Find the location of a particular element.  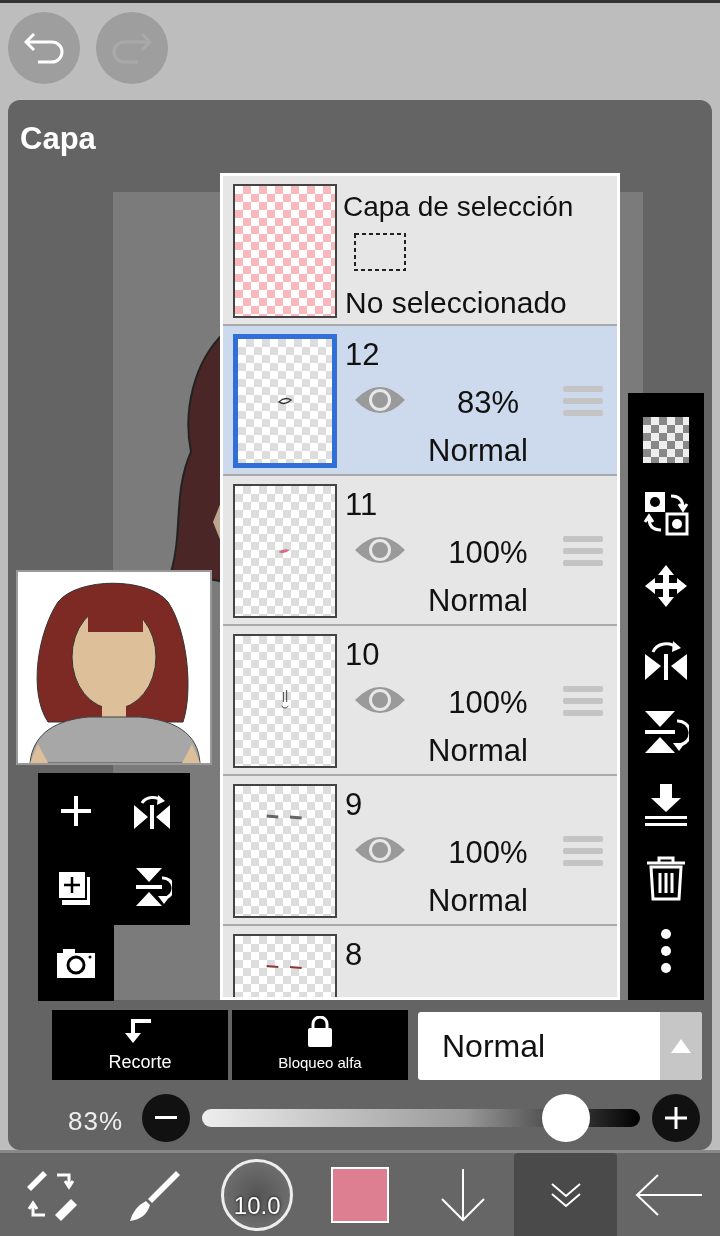

increase-button is located at coordinates (676, 1118).